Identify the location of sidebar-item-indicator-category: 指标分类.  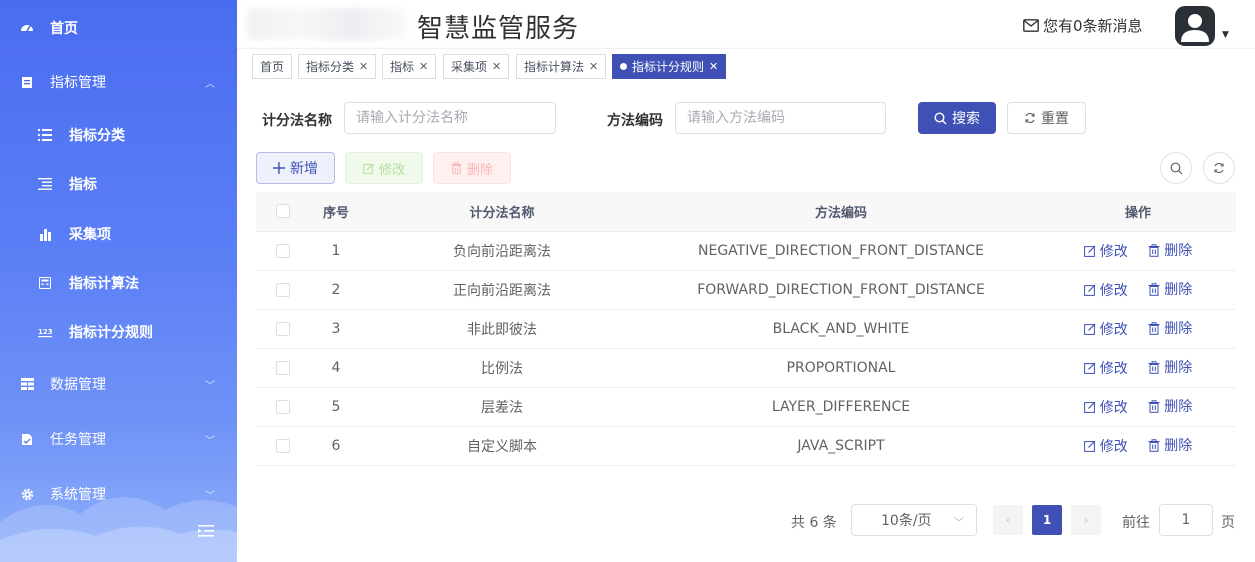
(118, 135).